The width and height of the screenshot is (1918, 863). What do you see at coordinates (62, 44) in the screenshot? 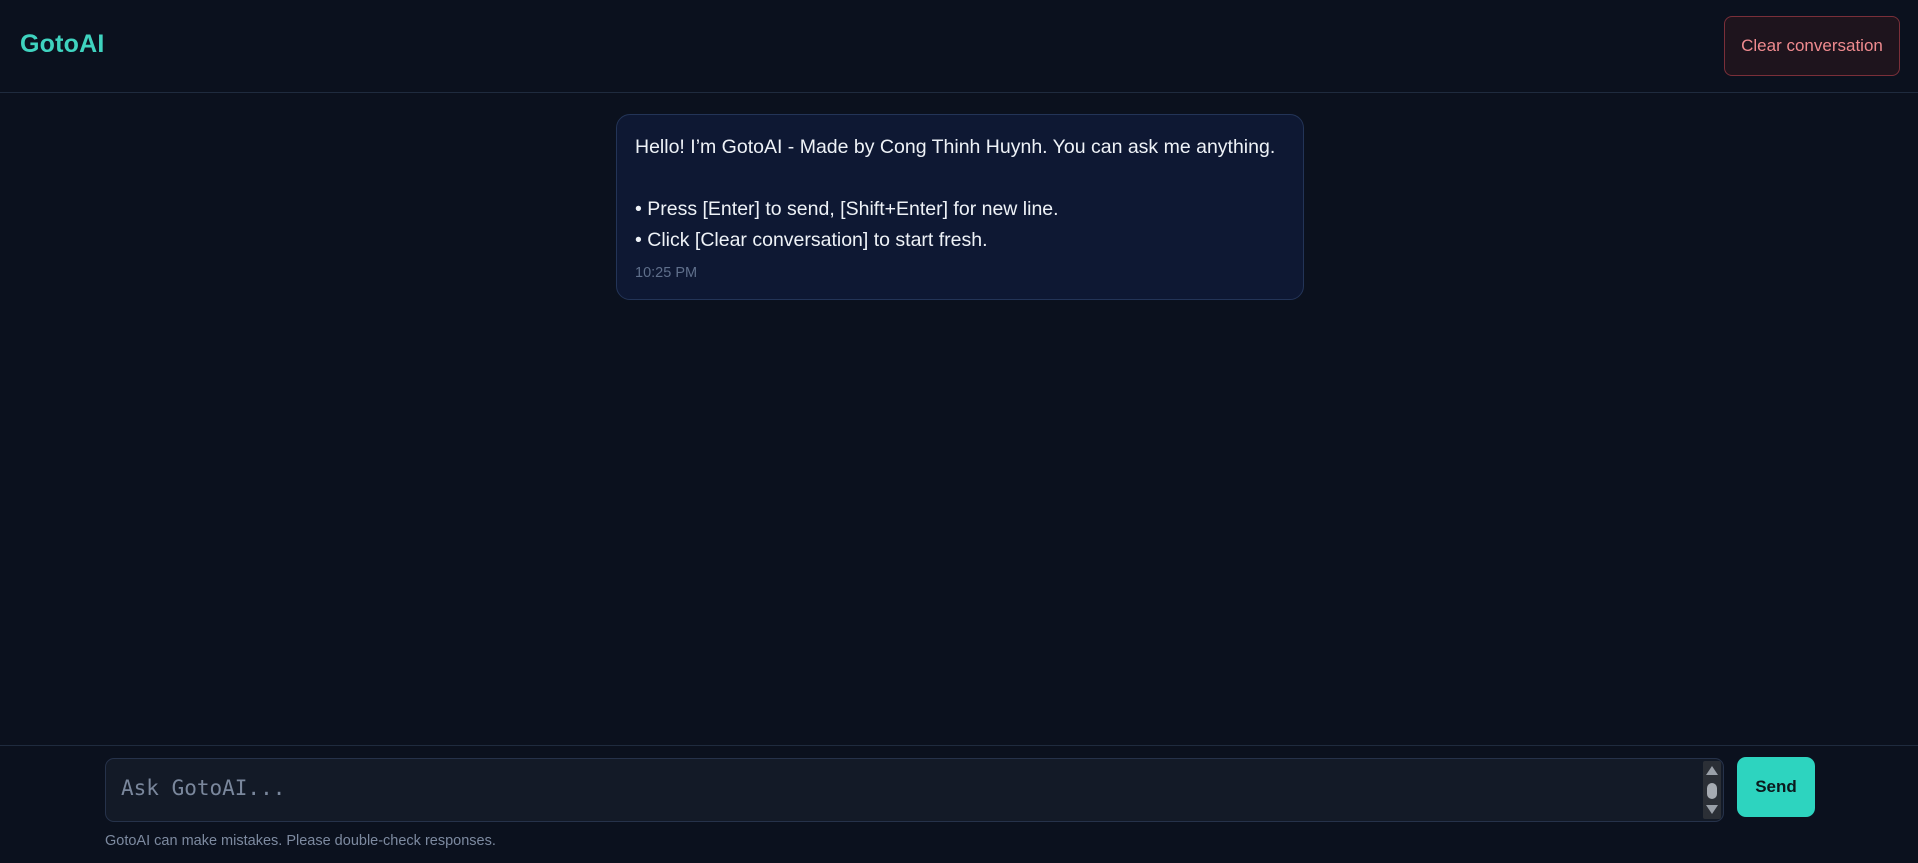
I see `app-logo-title: GotoAI` at bounding box center [62, 44].